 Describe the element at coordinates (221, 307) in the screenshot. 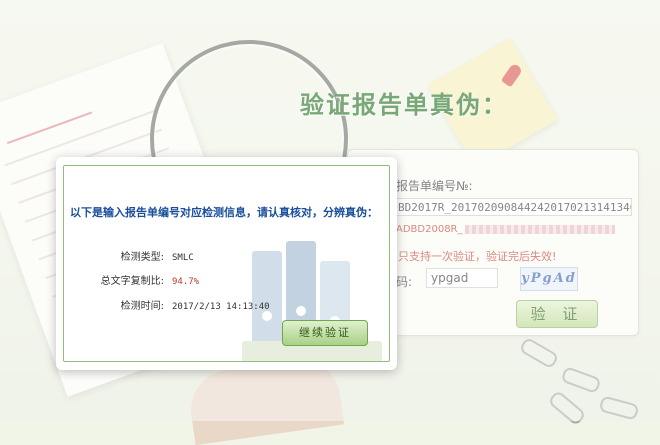

I see `detection-time-value: 2017/2/13 14:13:40` at that location.